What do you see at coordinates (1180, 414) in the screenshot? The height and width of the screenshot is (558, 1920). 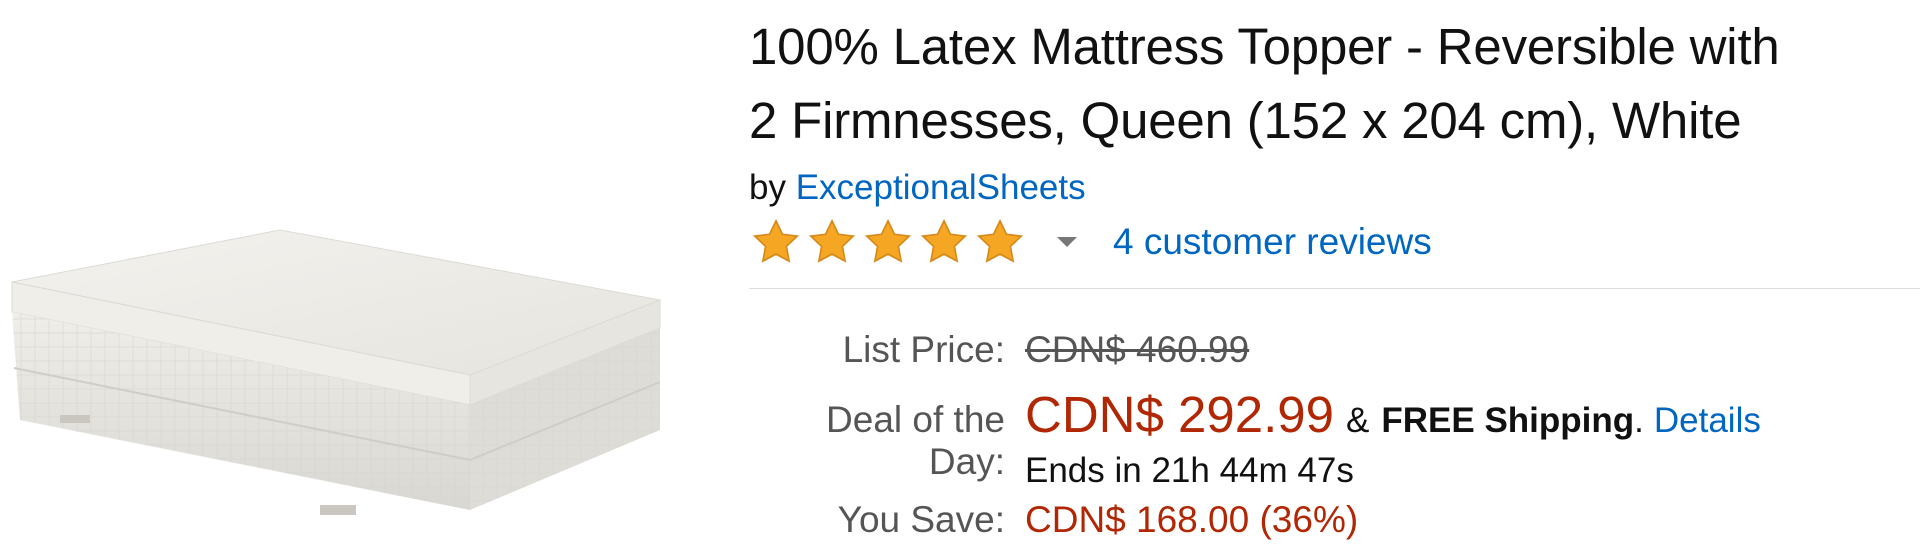 I see `deal-price: CDN$ 292.99` at bounding box center [1180, 414].